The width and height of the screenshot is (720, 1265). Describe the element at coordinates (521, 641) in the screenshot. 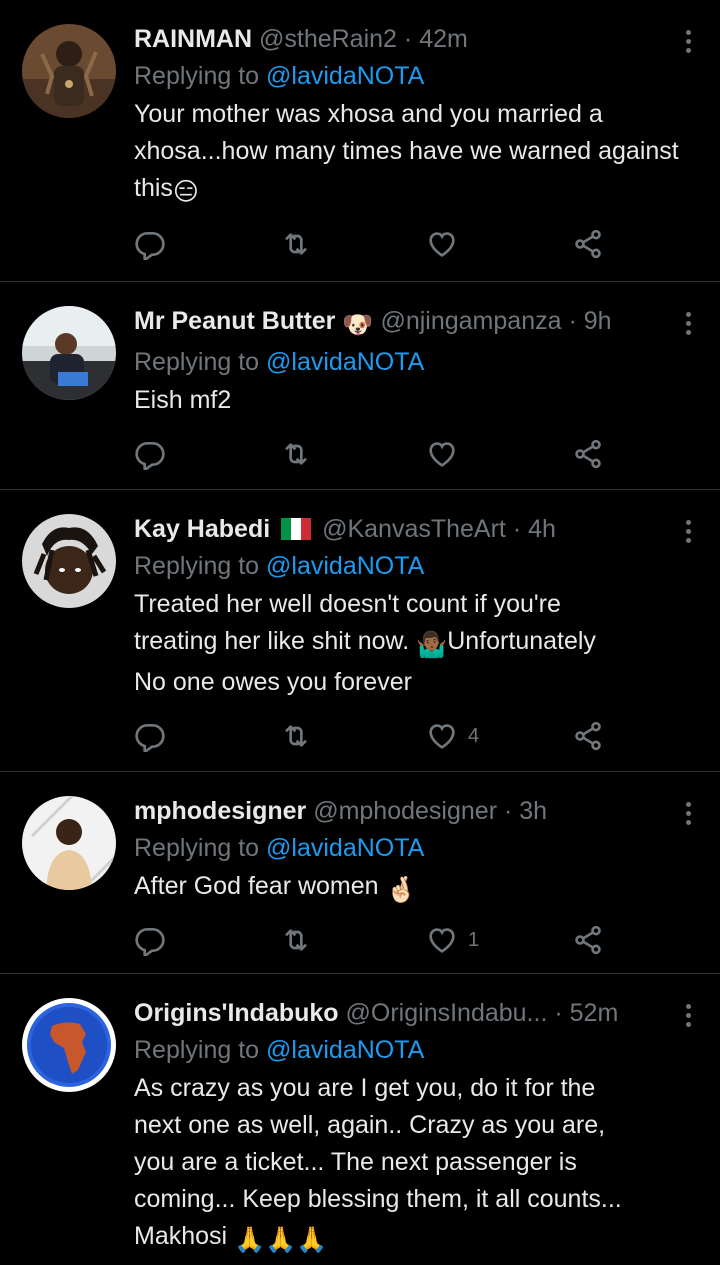

I see `tweet-text-fragment: Unfortunately` at that location.